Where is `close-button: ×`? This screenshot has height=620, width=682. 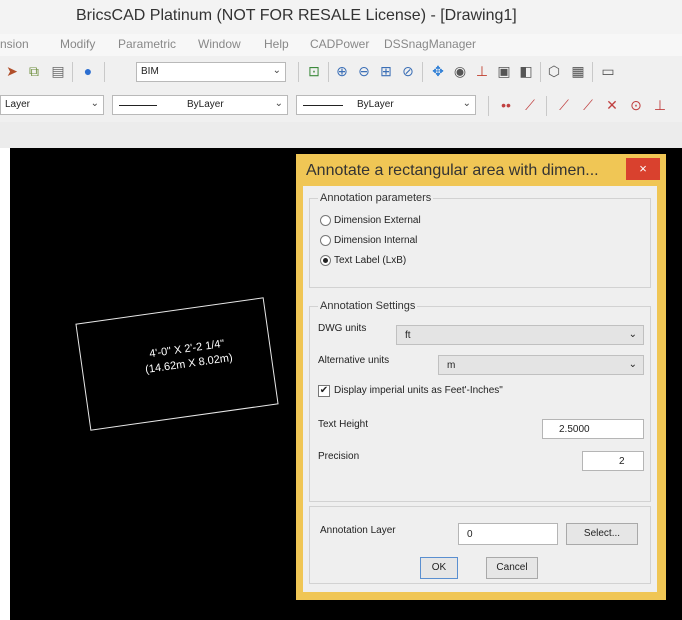
close-button: × is located at coordinates (643, 169).